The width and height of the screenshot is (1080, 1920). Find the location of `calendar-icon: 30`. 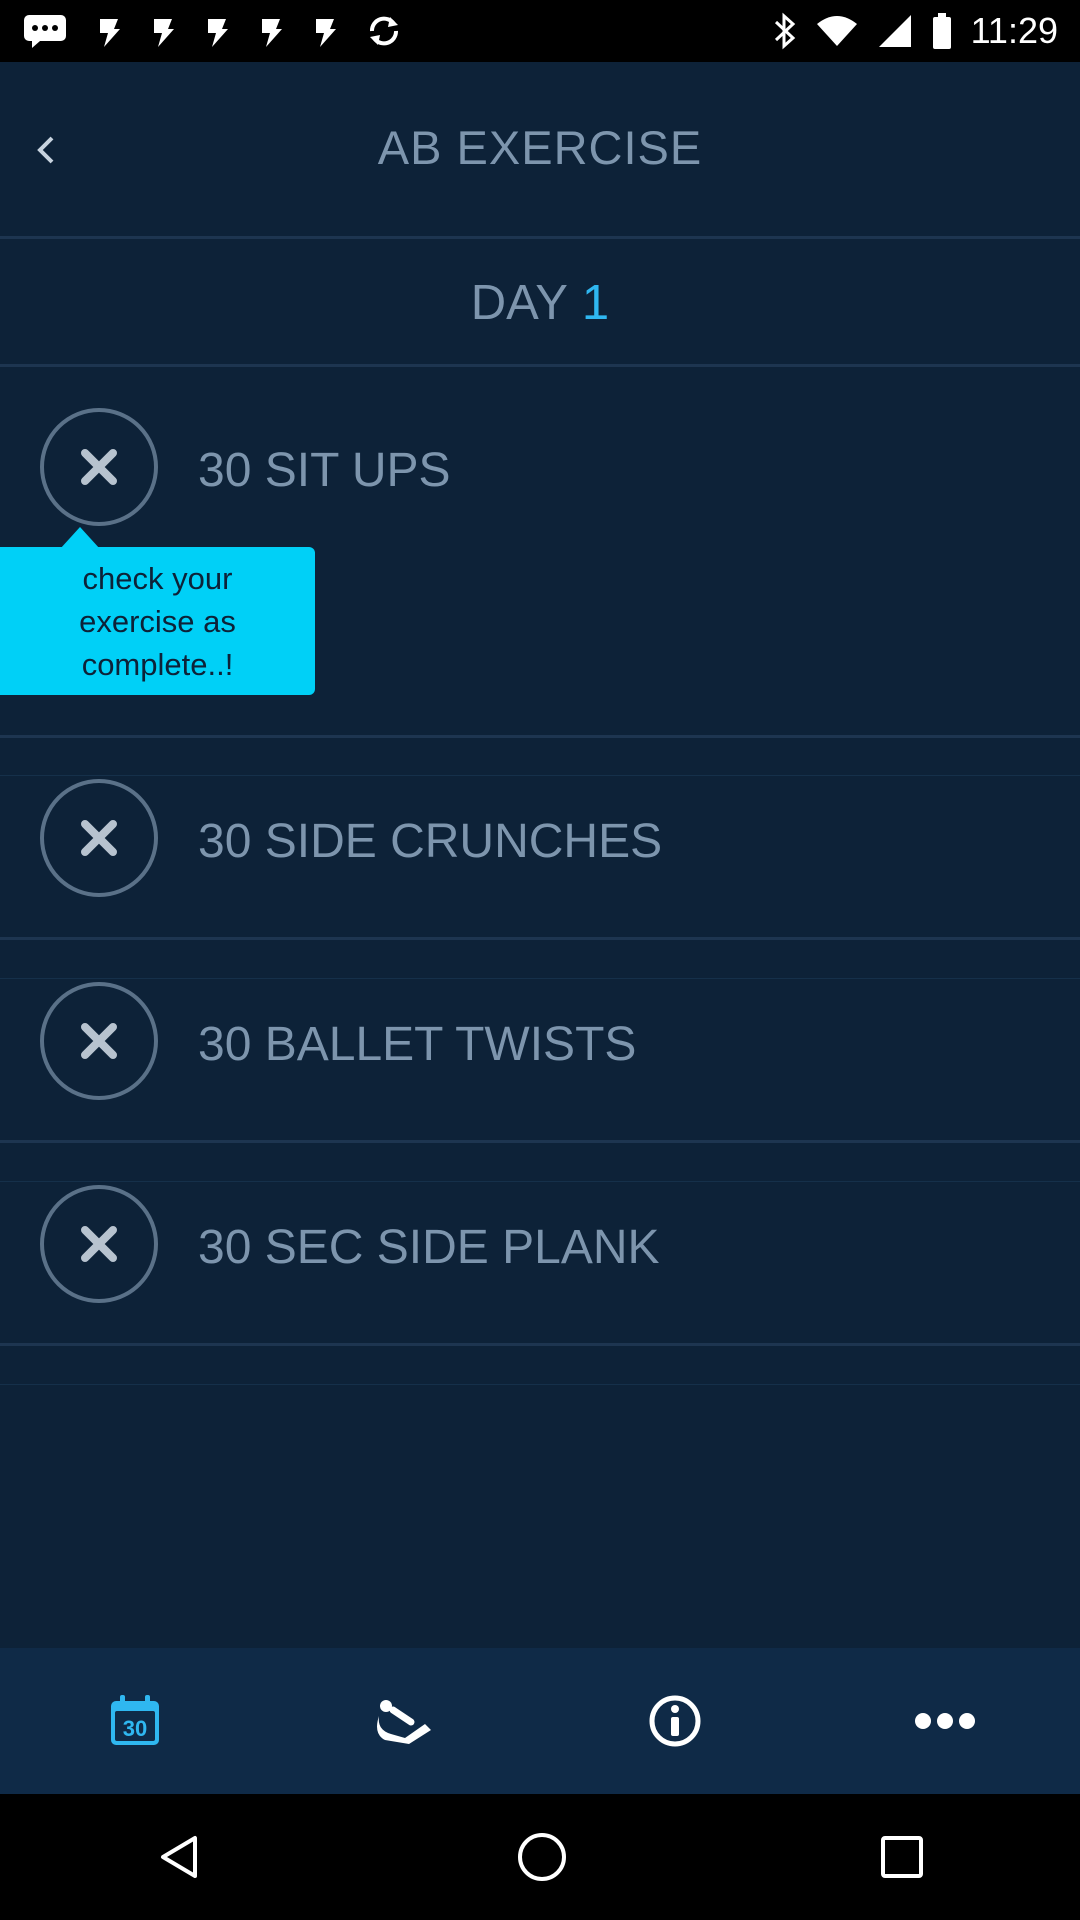

calendar-icon: 30 is located at coordinates (135, 1720).